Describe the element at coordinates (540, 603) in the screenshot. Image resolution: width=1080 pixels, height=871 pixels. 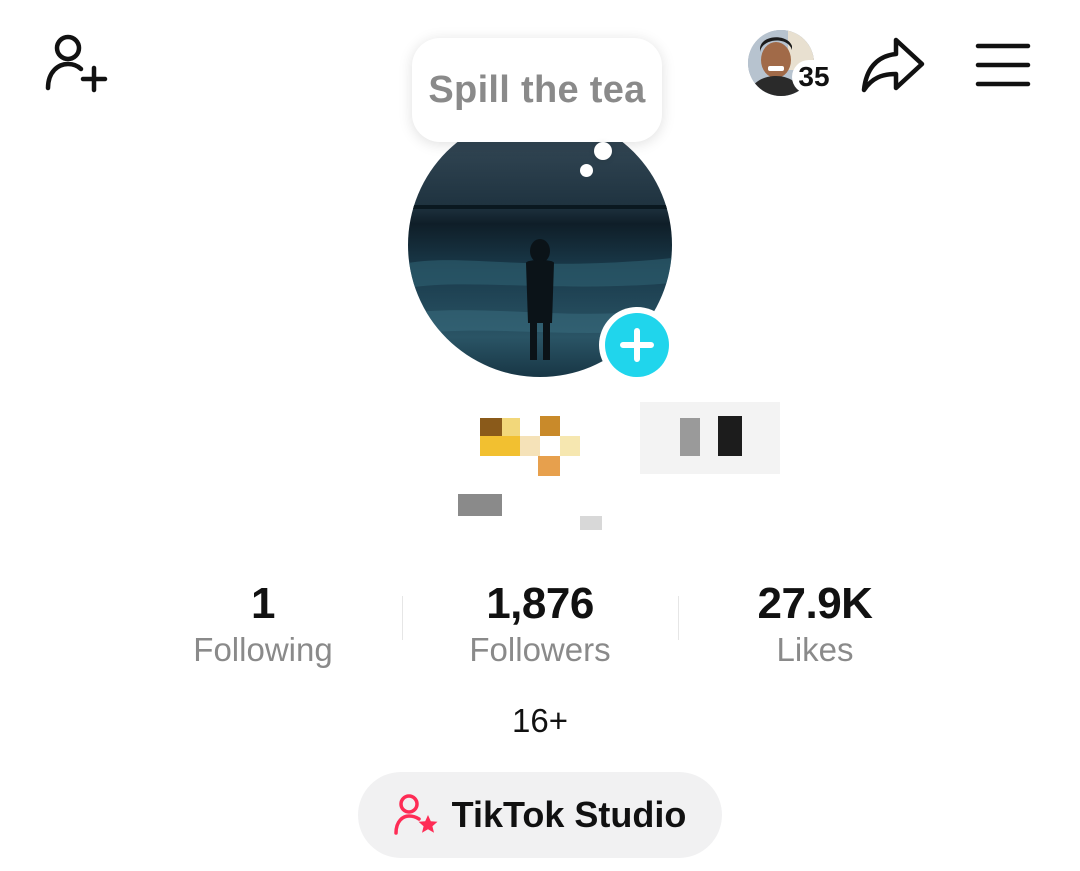
I see `followers-count: 1,876` at that location.